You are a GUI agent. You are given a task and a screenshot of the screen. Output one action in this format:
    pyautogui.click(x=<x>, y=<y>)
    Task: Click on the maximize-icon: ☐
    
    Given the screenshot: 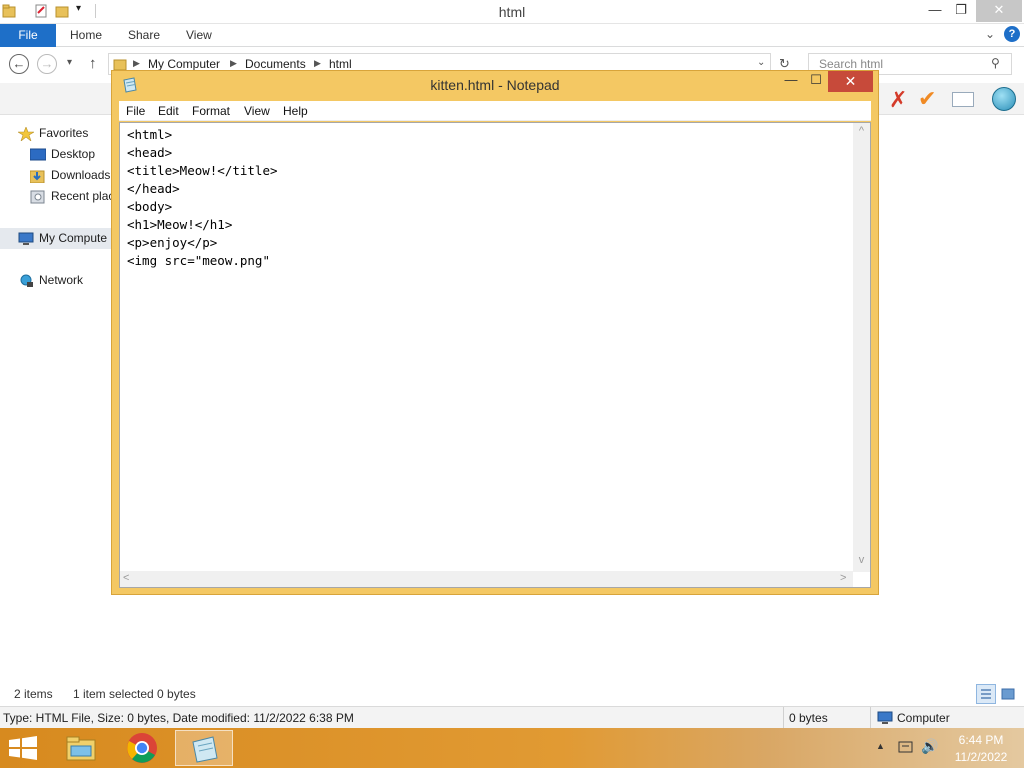 What is the action you would take?
    pyautogui.click(x=816, y=80)
    